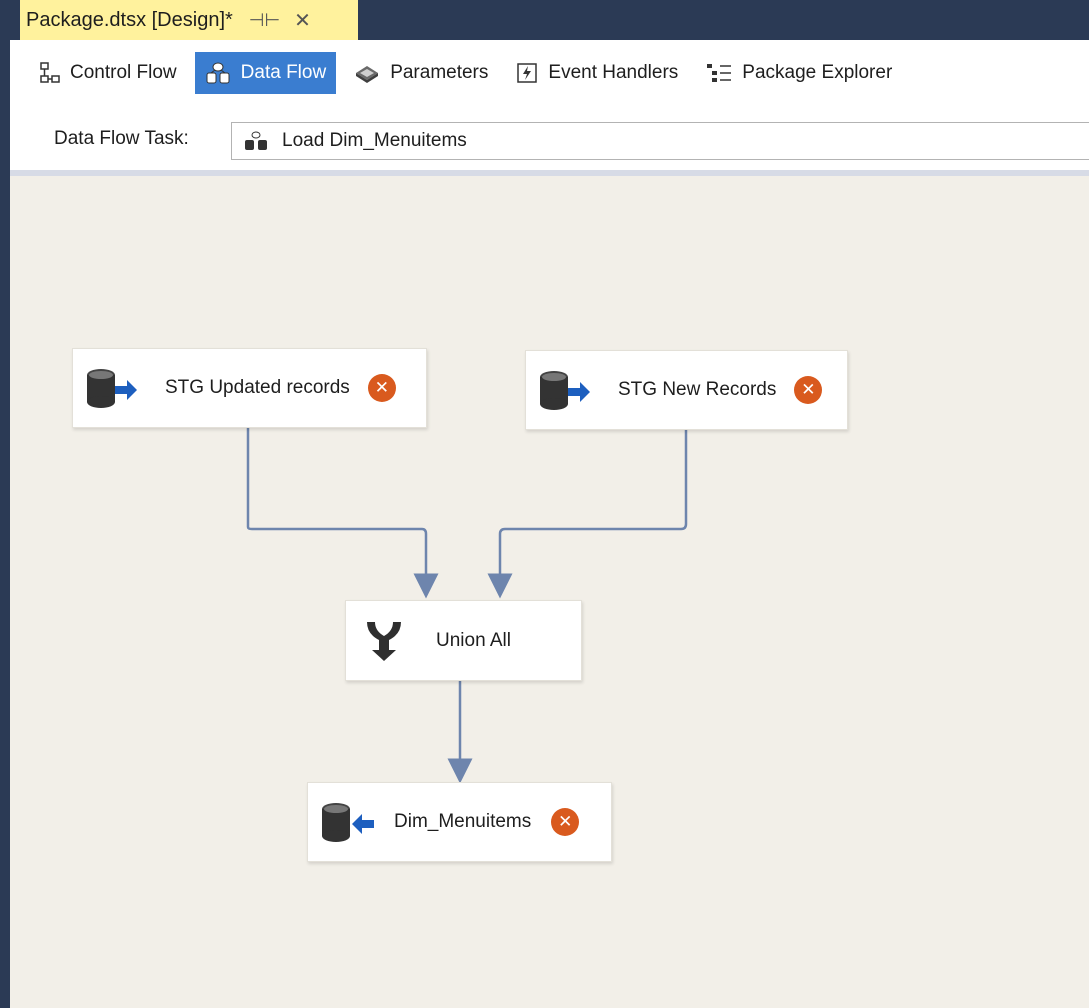 The image size is (1089, 1008). Describe the element at coordinates (697, 389) in the screenshot. I see `component-label: STG New Records` at that location.